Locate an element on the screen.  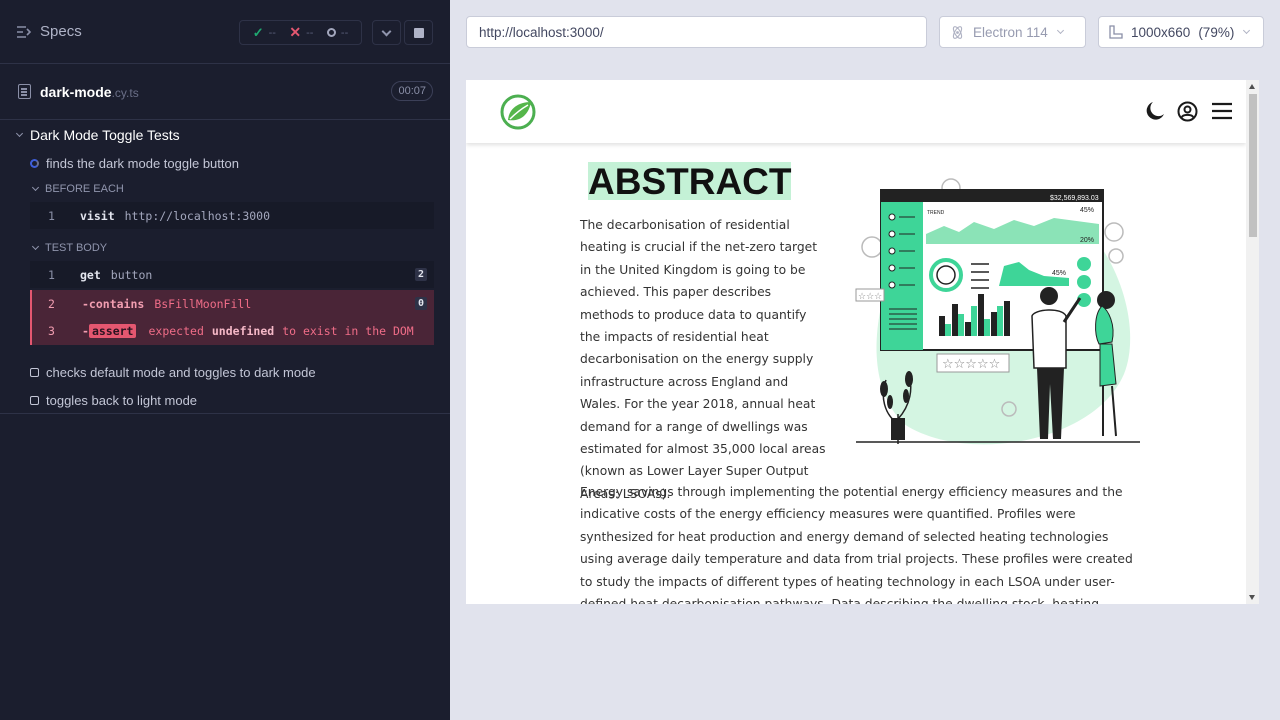
stop-icon is located at coordinates (418, 32).